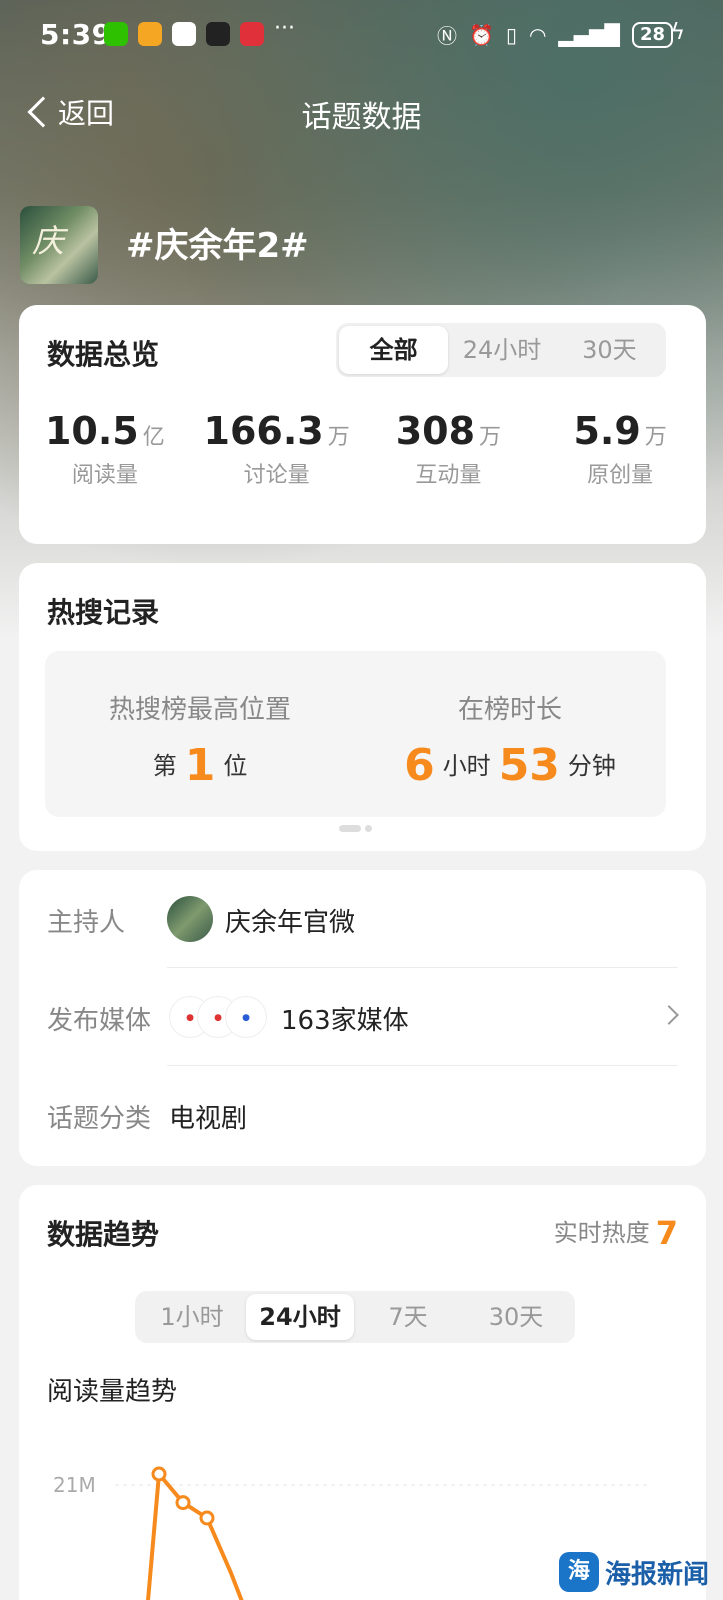 The height and width of the screenshot is (1600, 723). I want to click on nav-bar: 返回 话题数据, so click(361, 112).